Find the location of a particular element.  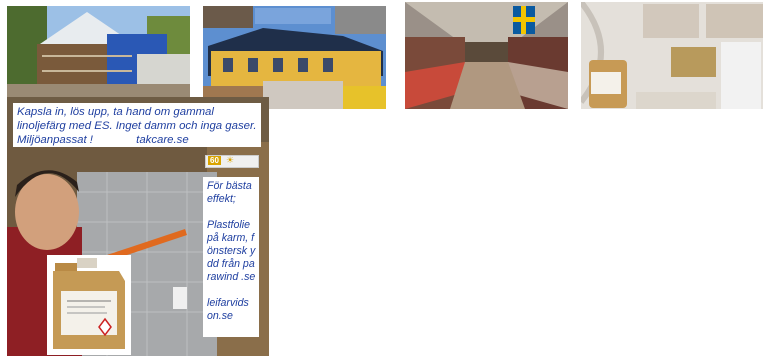

product-badge: 60 ☀ is located at coordinates (232, 161).